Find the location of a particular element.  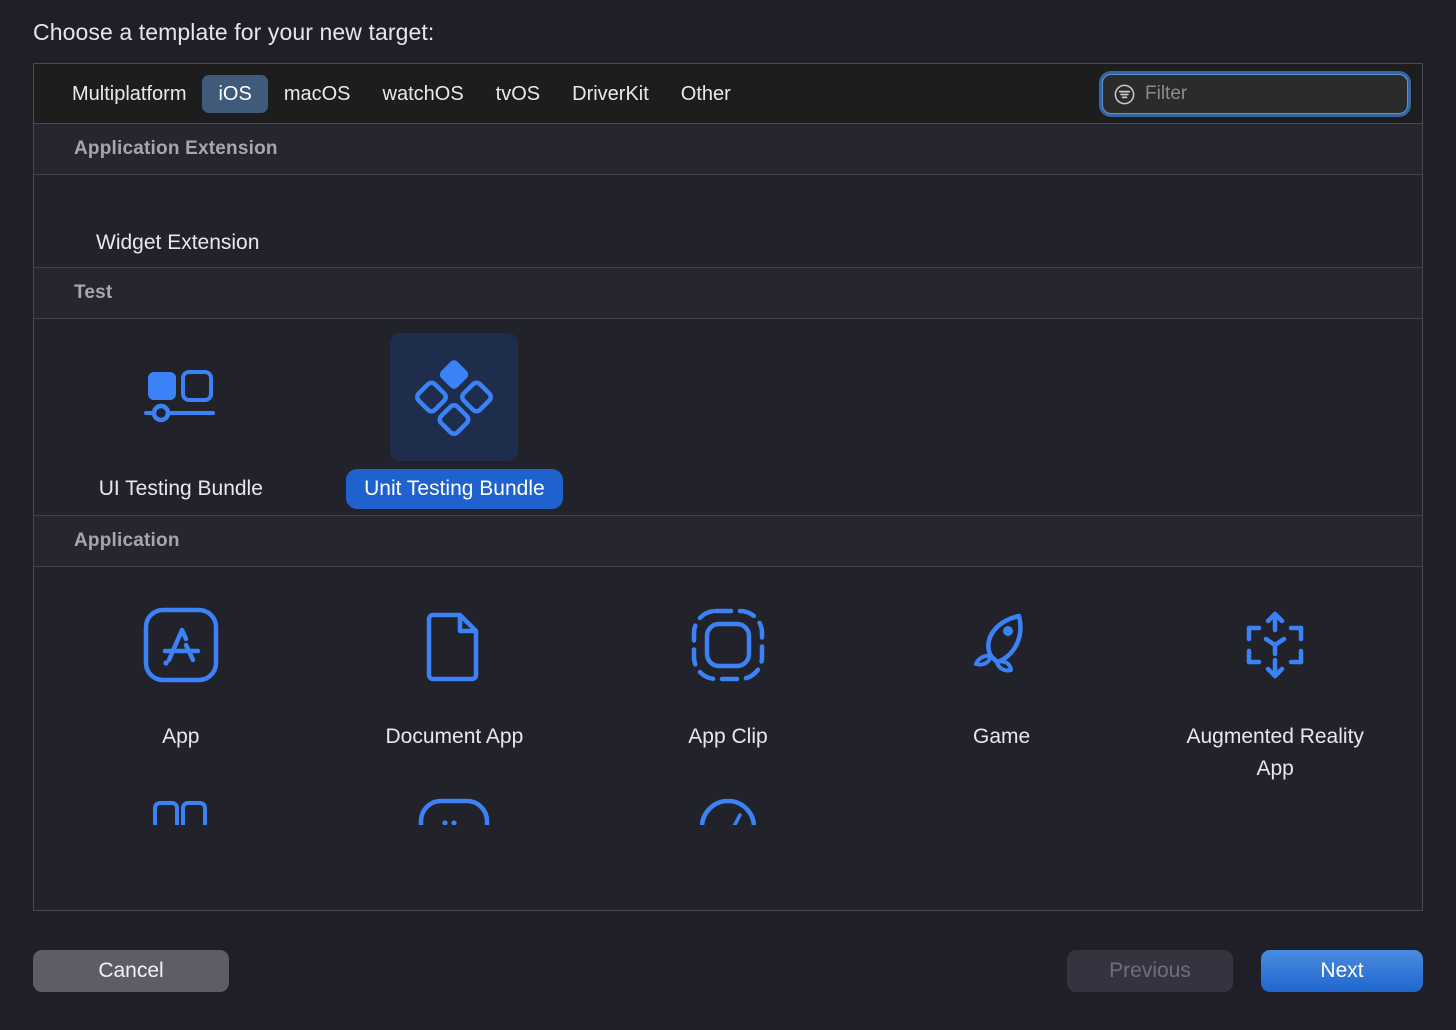

tab-multiplatform: Multiplatform is located at coordinates (129, 94).